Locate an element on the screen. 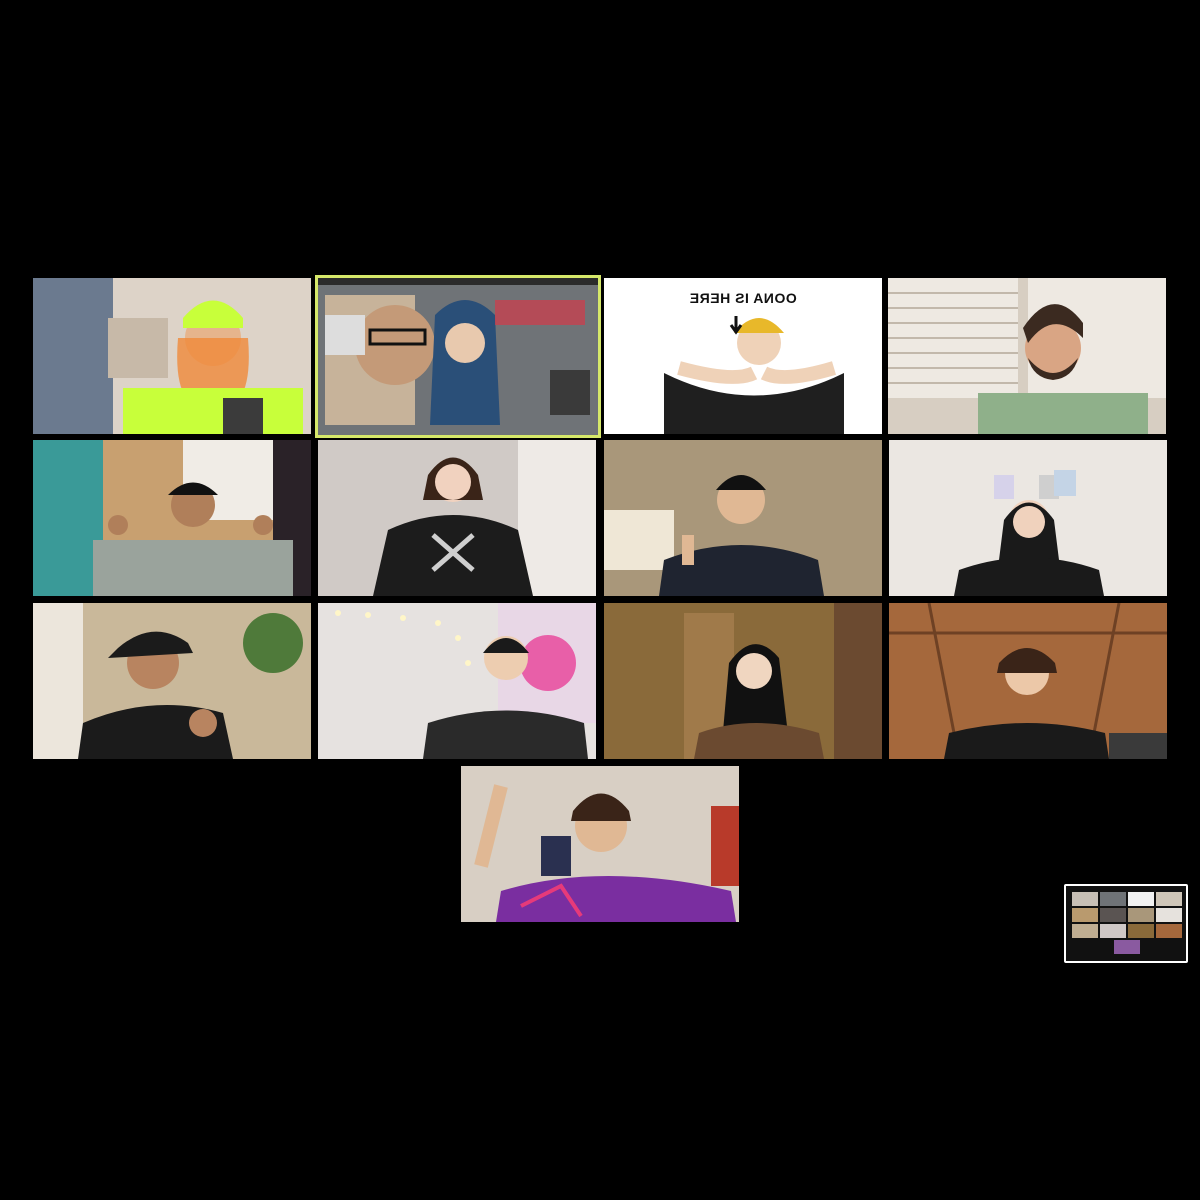  gallery-thumbnail is located at coordinates (1126, 923).